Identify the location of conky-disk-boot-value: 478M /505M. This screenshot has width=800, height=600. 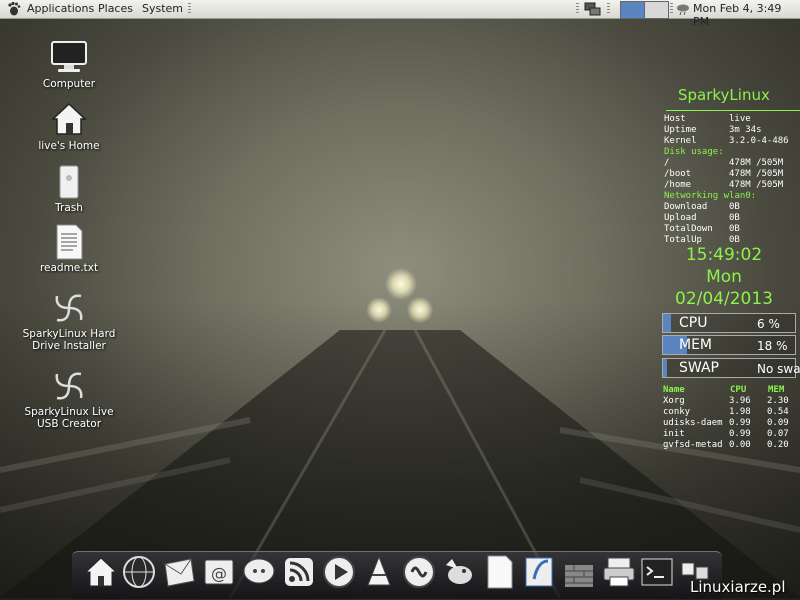
(756, 174).